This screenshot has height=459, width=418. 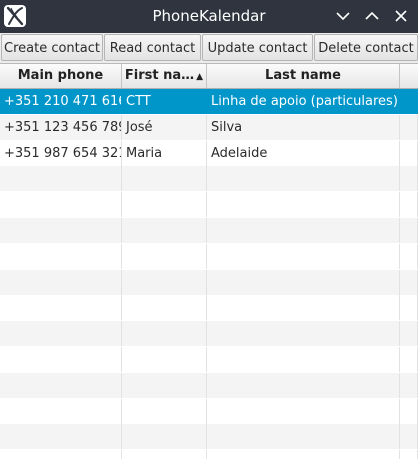 I want to click on title-bar: PhoneKalendar, so click(x=209, y=16).